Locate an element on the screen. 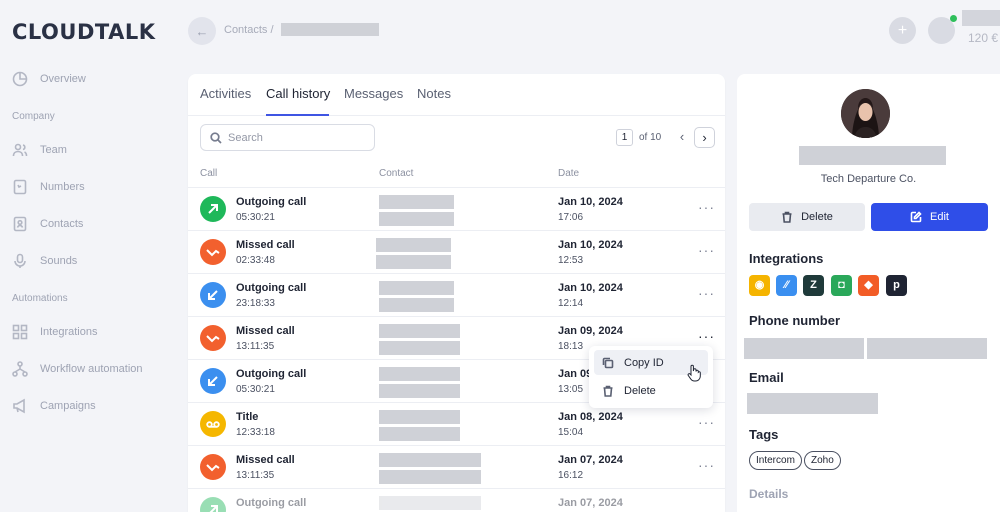  column-header-call: Call is located at coordinates (209, 173).